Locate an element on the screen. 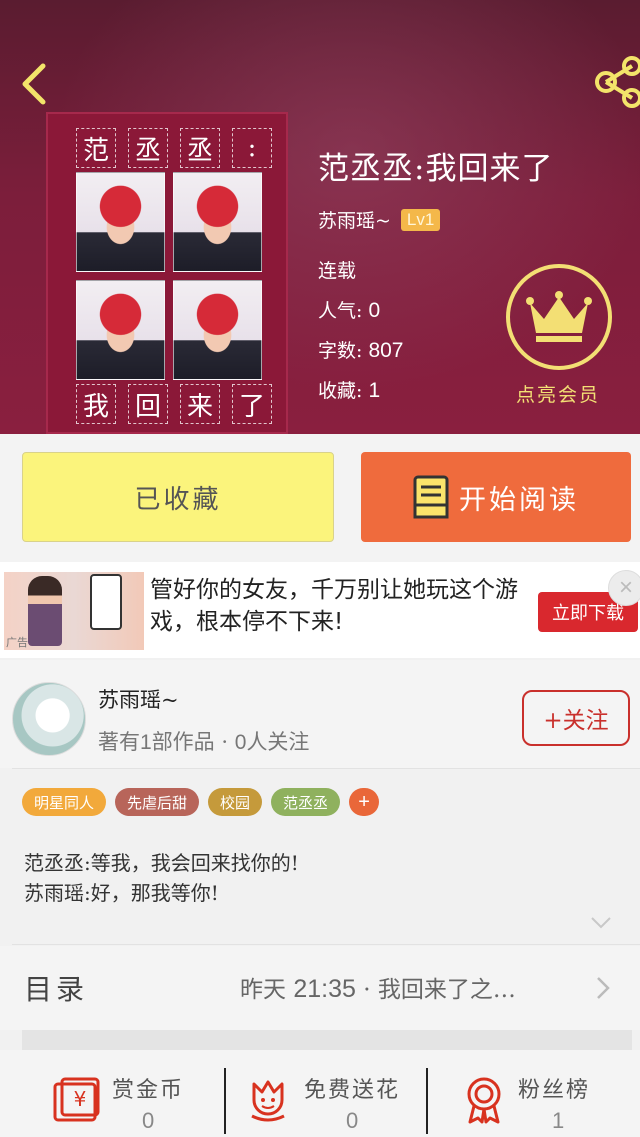  back-arrow-icon is located at coordinates (34, 84).